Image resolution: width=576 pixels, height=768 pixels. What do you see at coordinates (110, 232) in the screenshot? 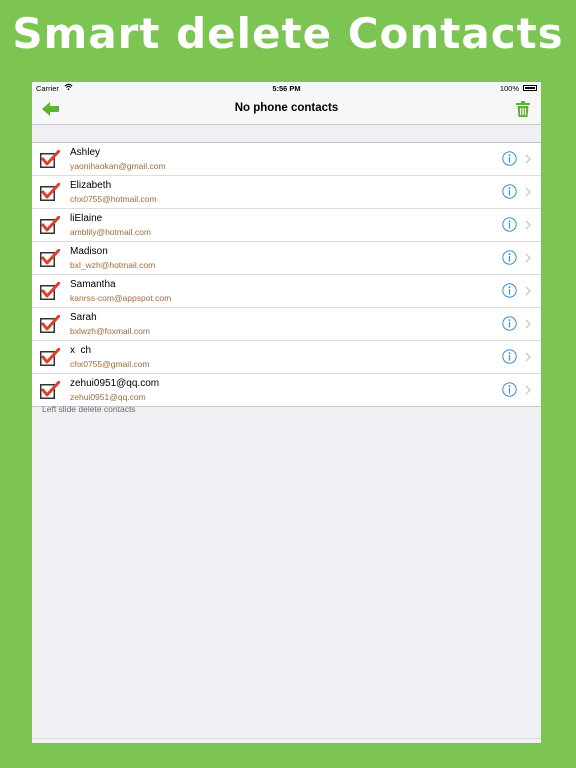
I see `contact-email: amblily@hotmail.com` at bounding box center [110, 232].